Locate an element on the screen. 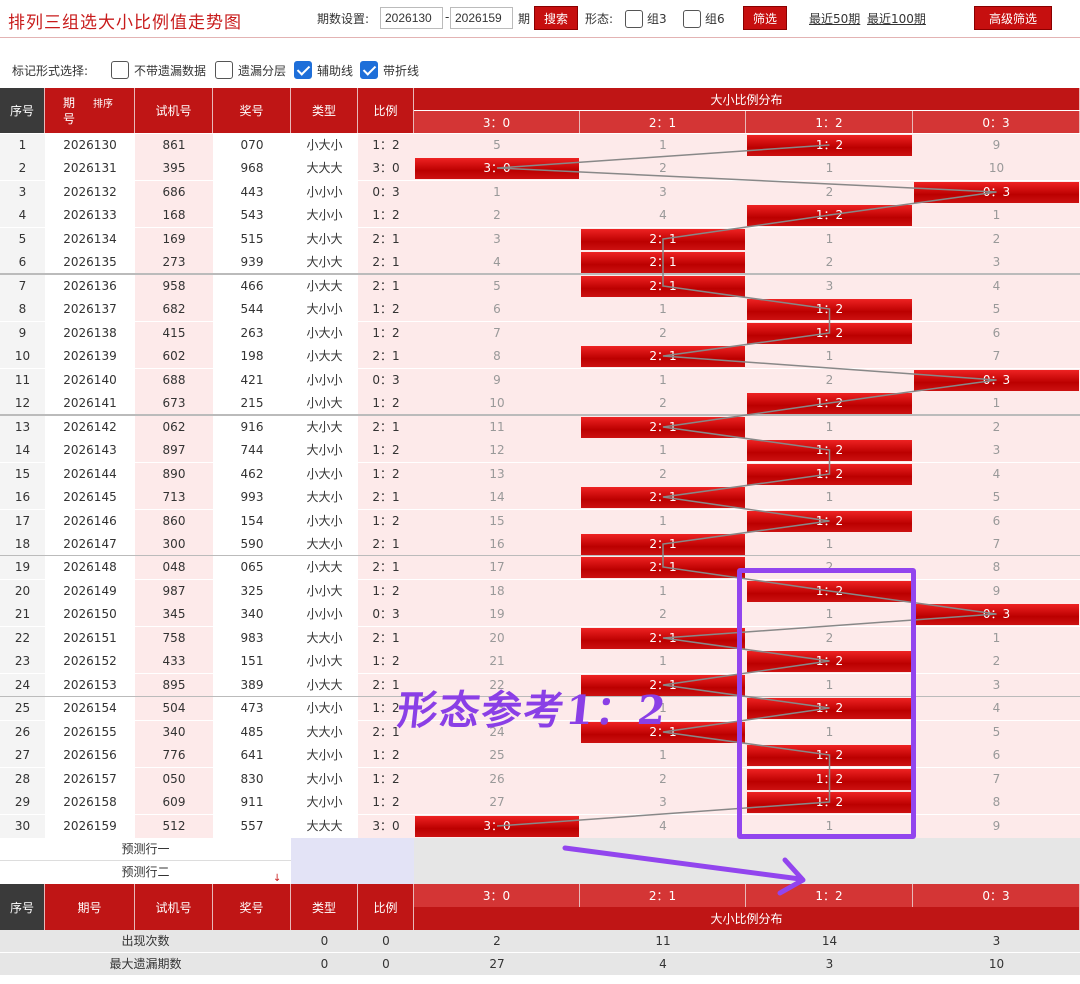 The image size is (1080, 984). cell-period: 2026140 is located at coordinates (90, 380).